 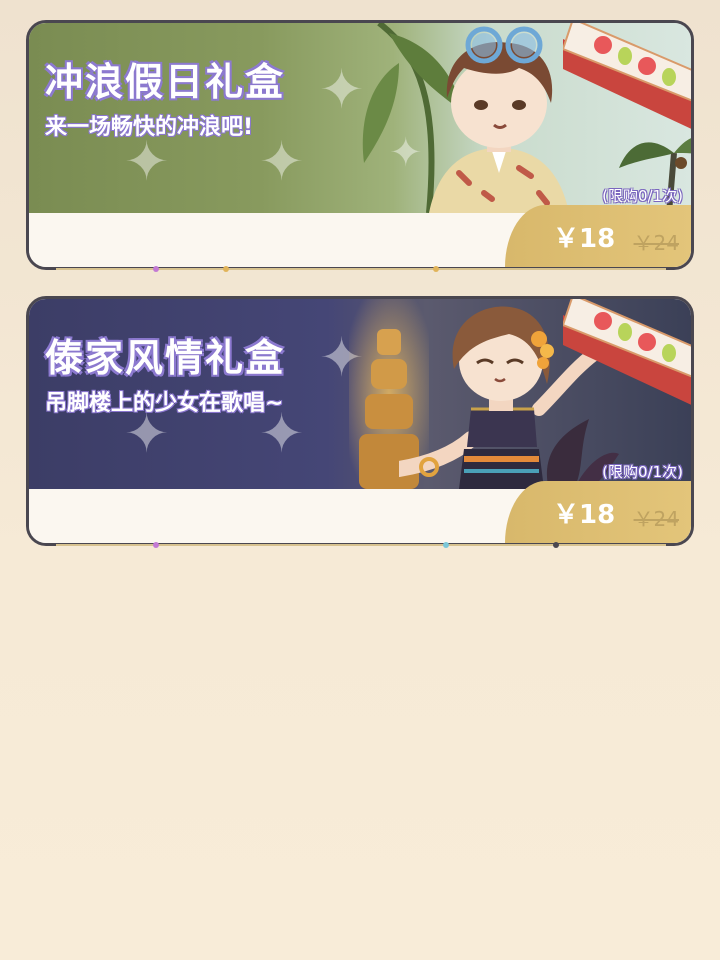 I want to click on card-title: 傣家风情礼盒, so click(x=165, y=358).